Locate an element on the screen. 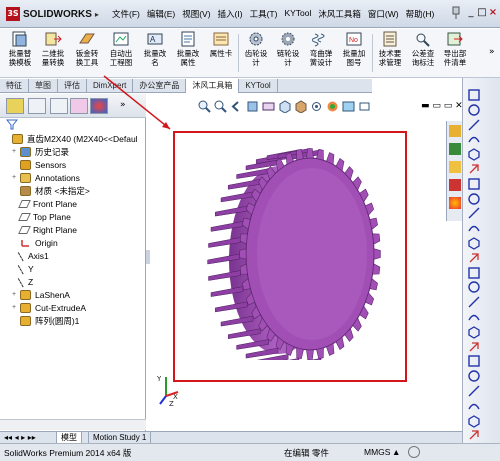  tolerance-query-button: 公差查 询标注 is located at coordinates (423, 53).